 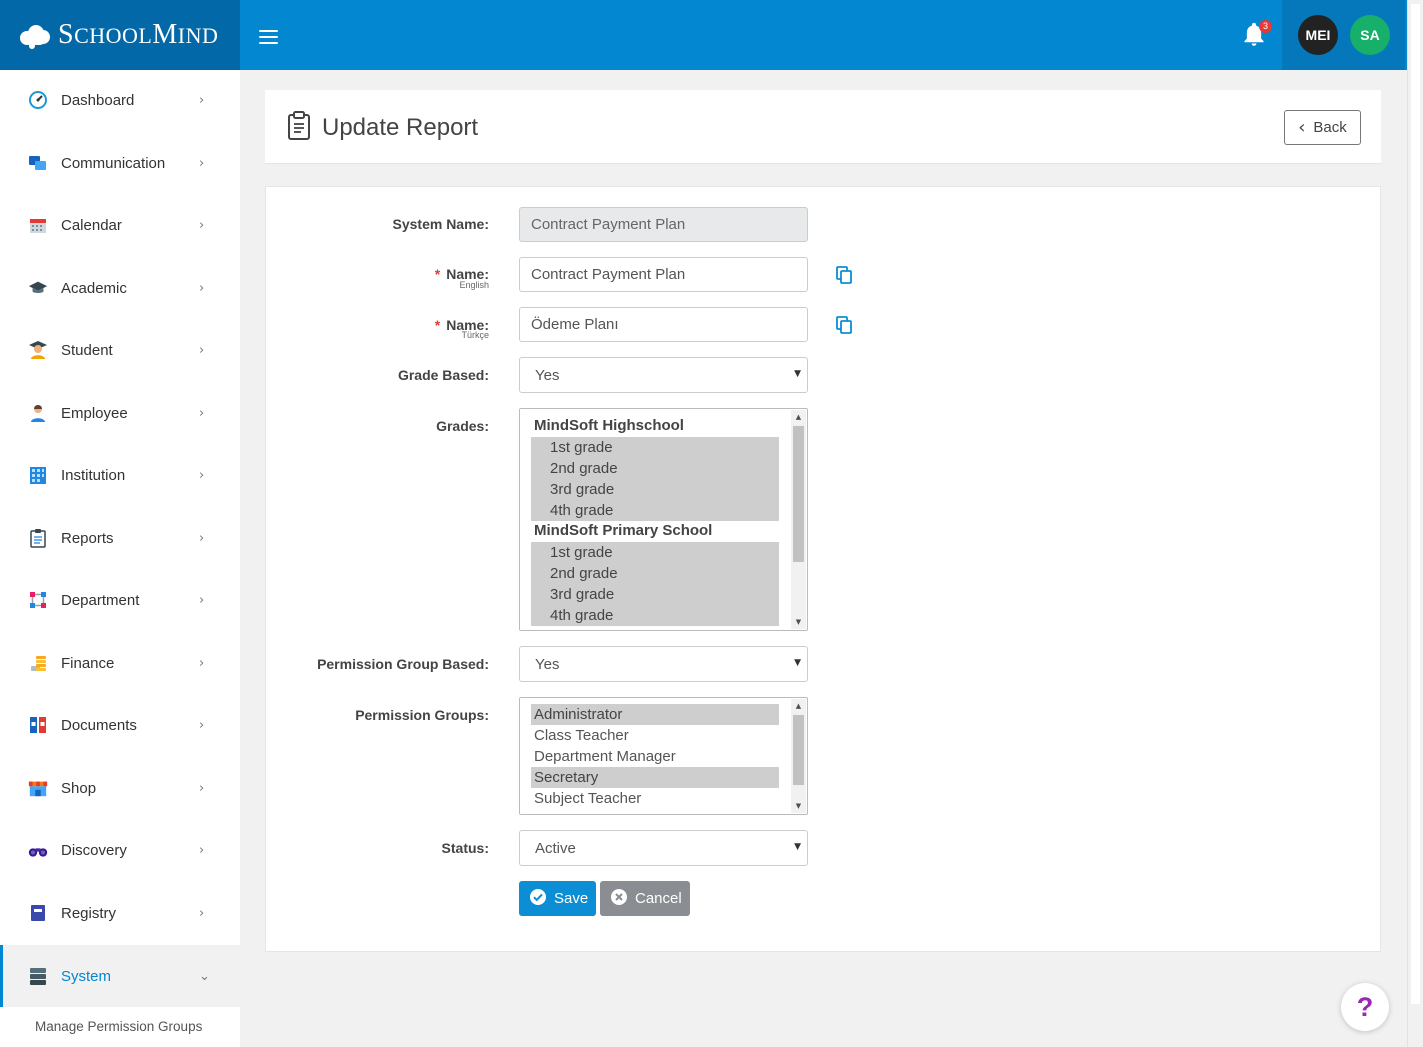 I want to click on sidebar-item-communication: Communication ›, so click(x=120, y=163).